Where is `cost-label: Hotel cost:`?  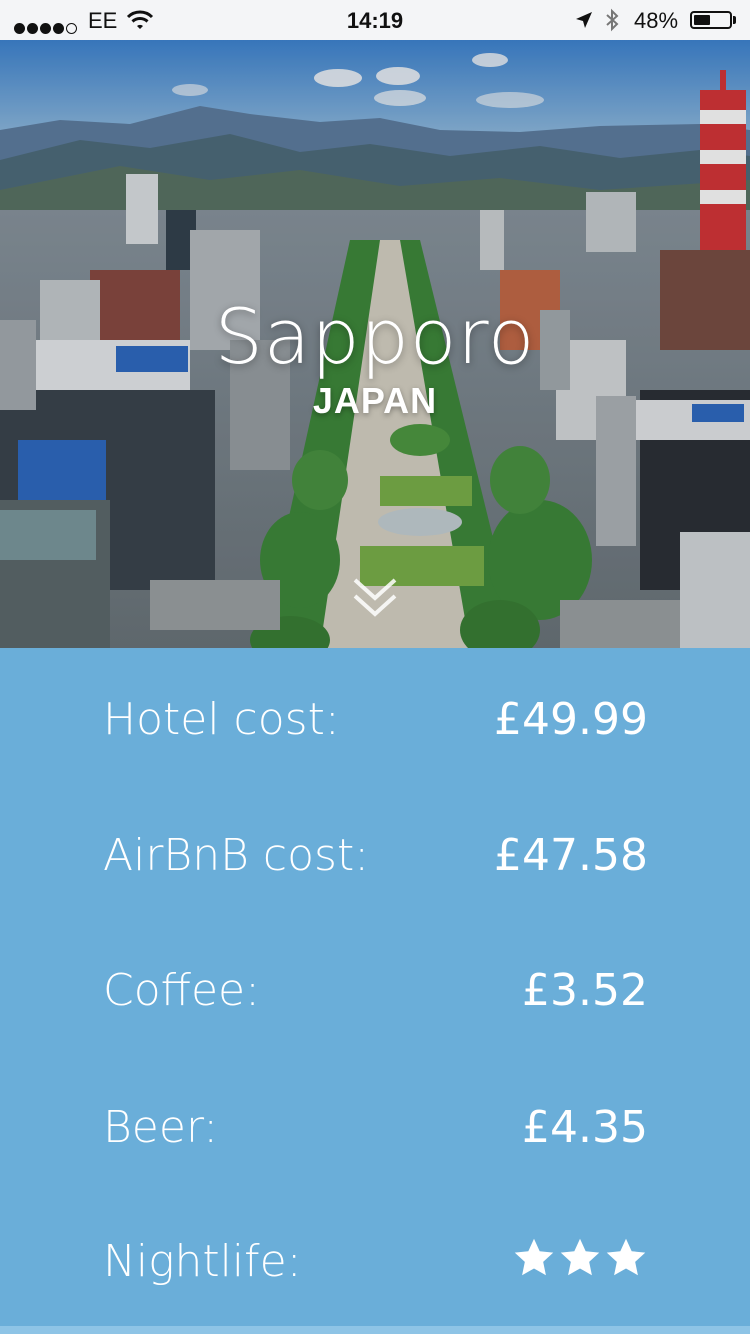 cost-label: Hotel cost: is located at coordinates (221, 719).